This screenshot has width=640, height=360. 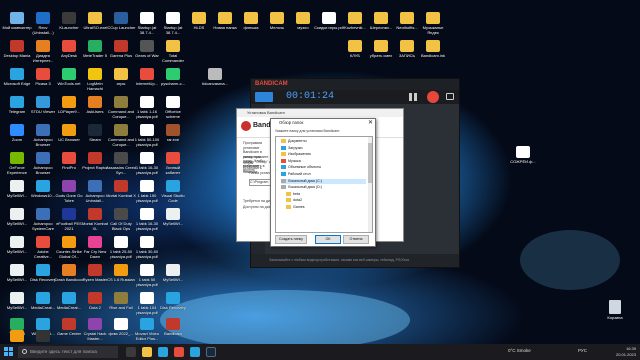 What do you see at coordinates (173, 198) in the screenshot?
I see `desktop-icon-label: Visual Studio Code` at bounding box center [173, 198].